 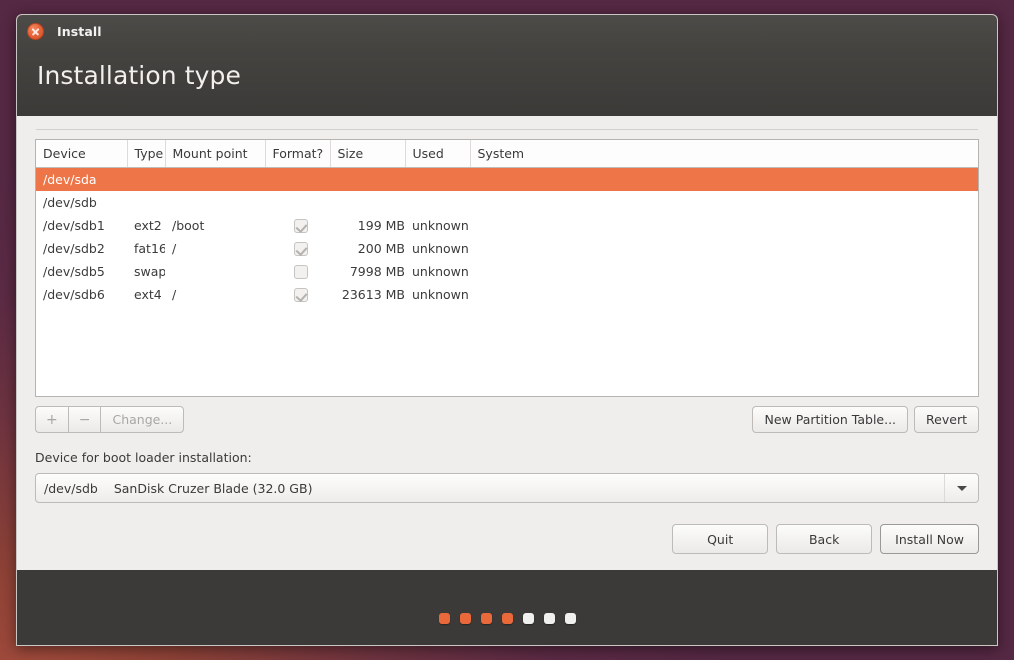 What do you see at coordinates (381, 248) in the screenshot?
I see `cell-size: 200 MB` at bounding box center [381, 248].